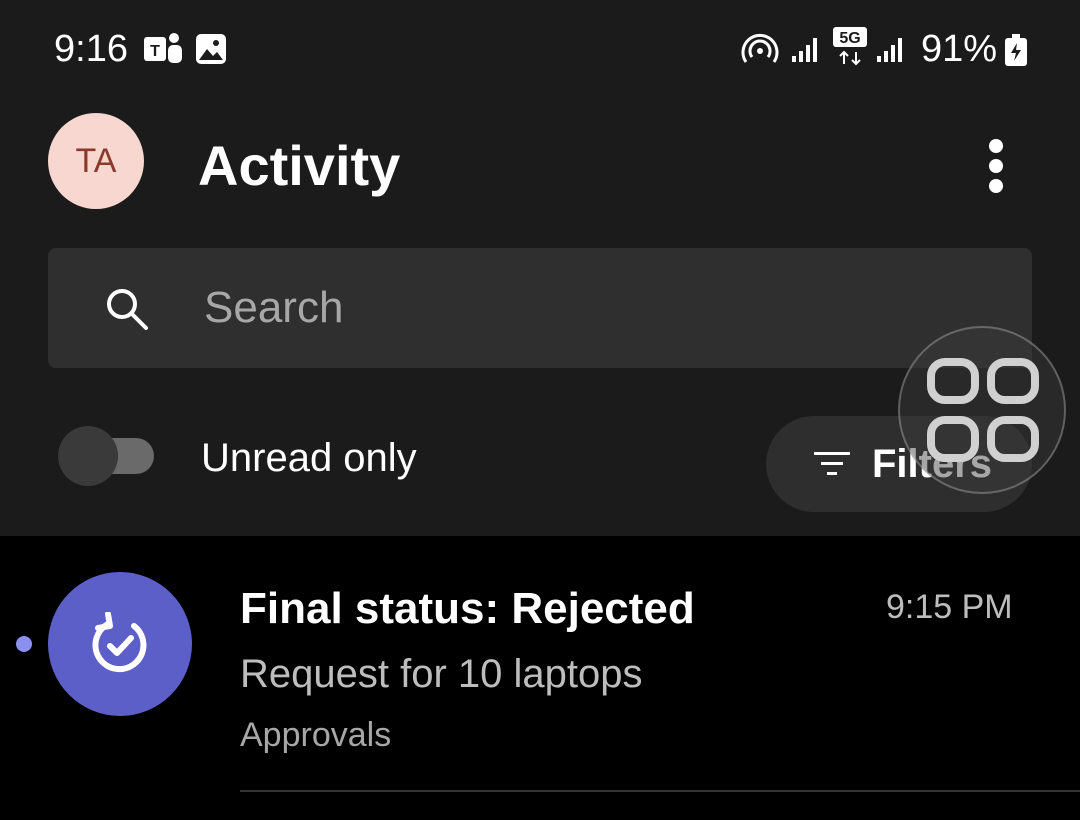  Describe the element at coordinates (309, 458) in the screenshot. I see `unread-only-label: Unread only` at that location.